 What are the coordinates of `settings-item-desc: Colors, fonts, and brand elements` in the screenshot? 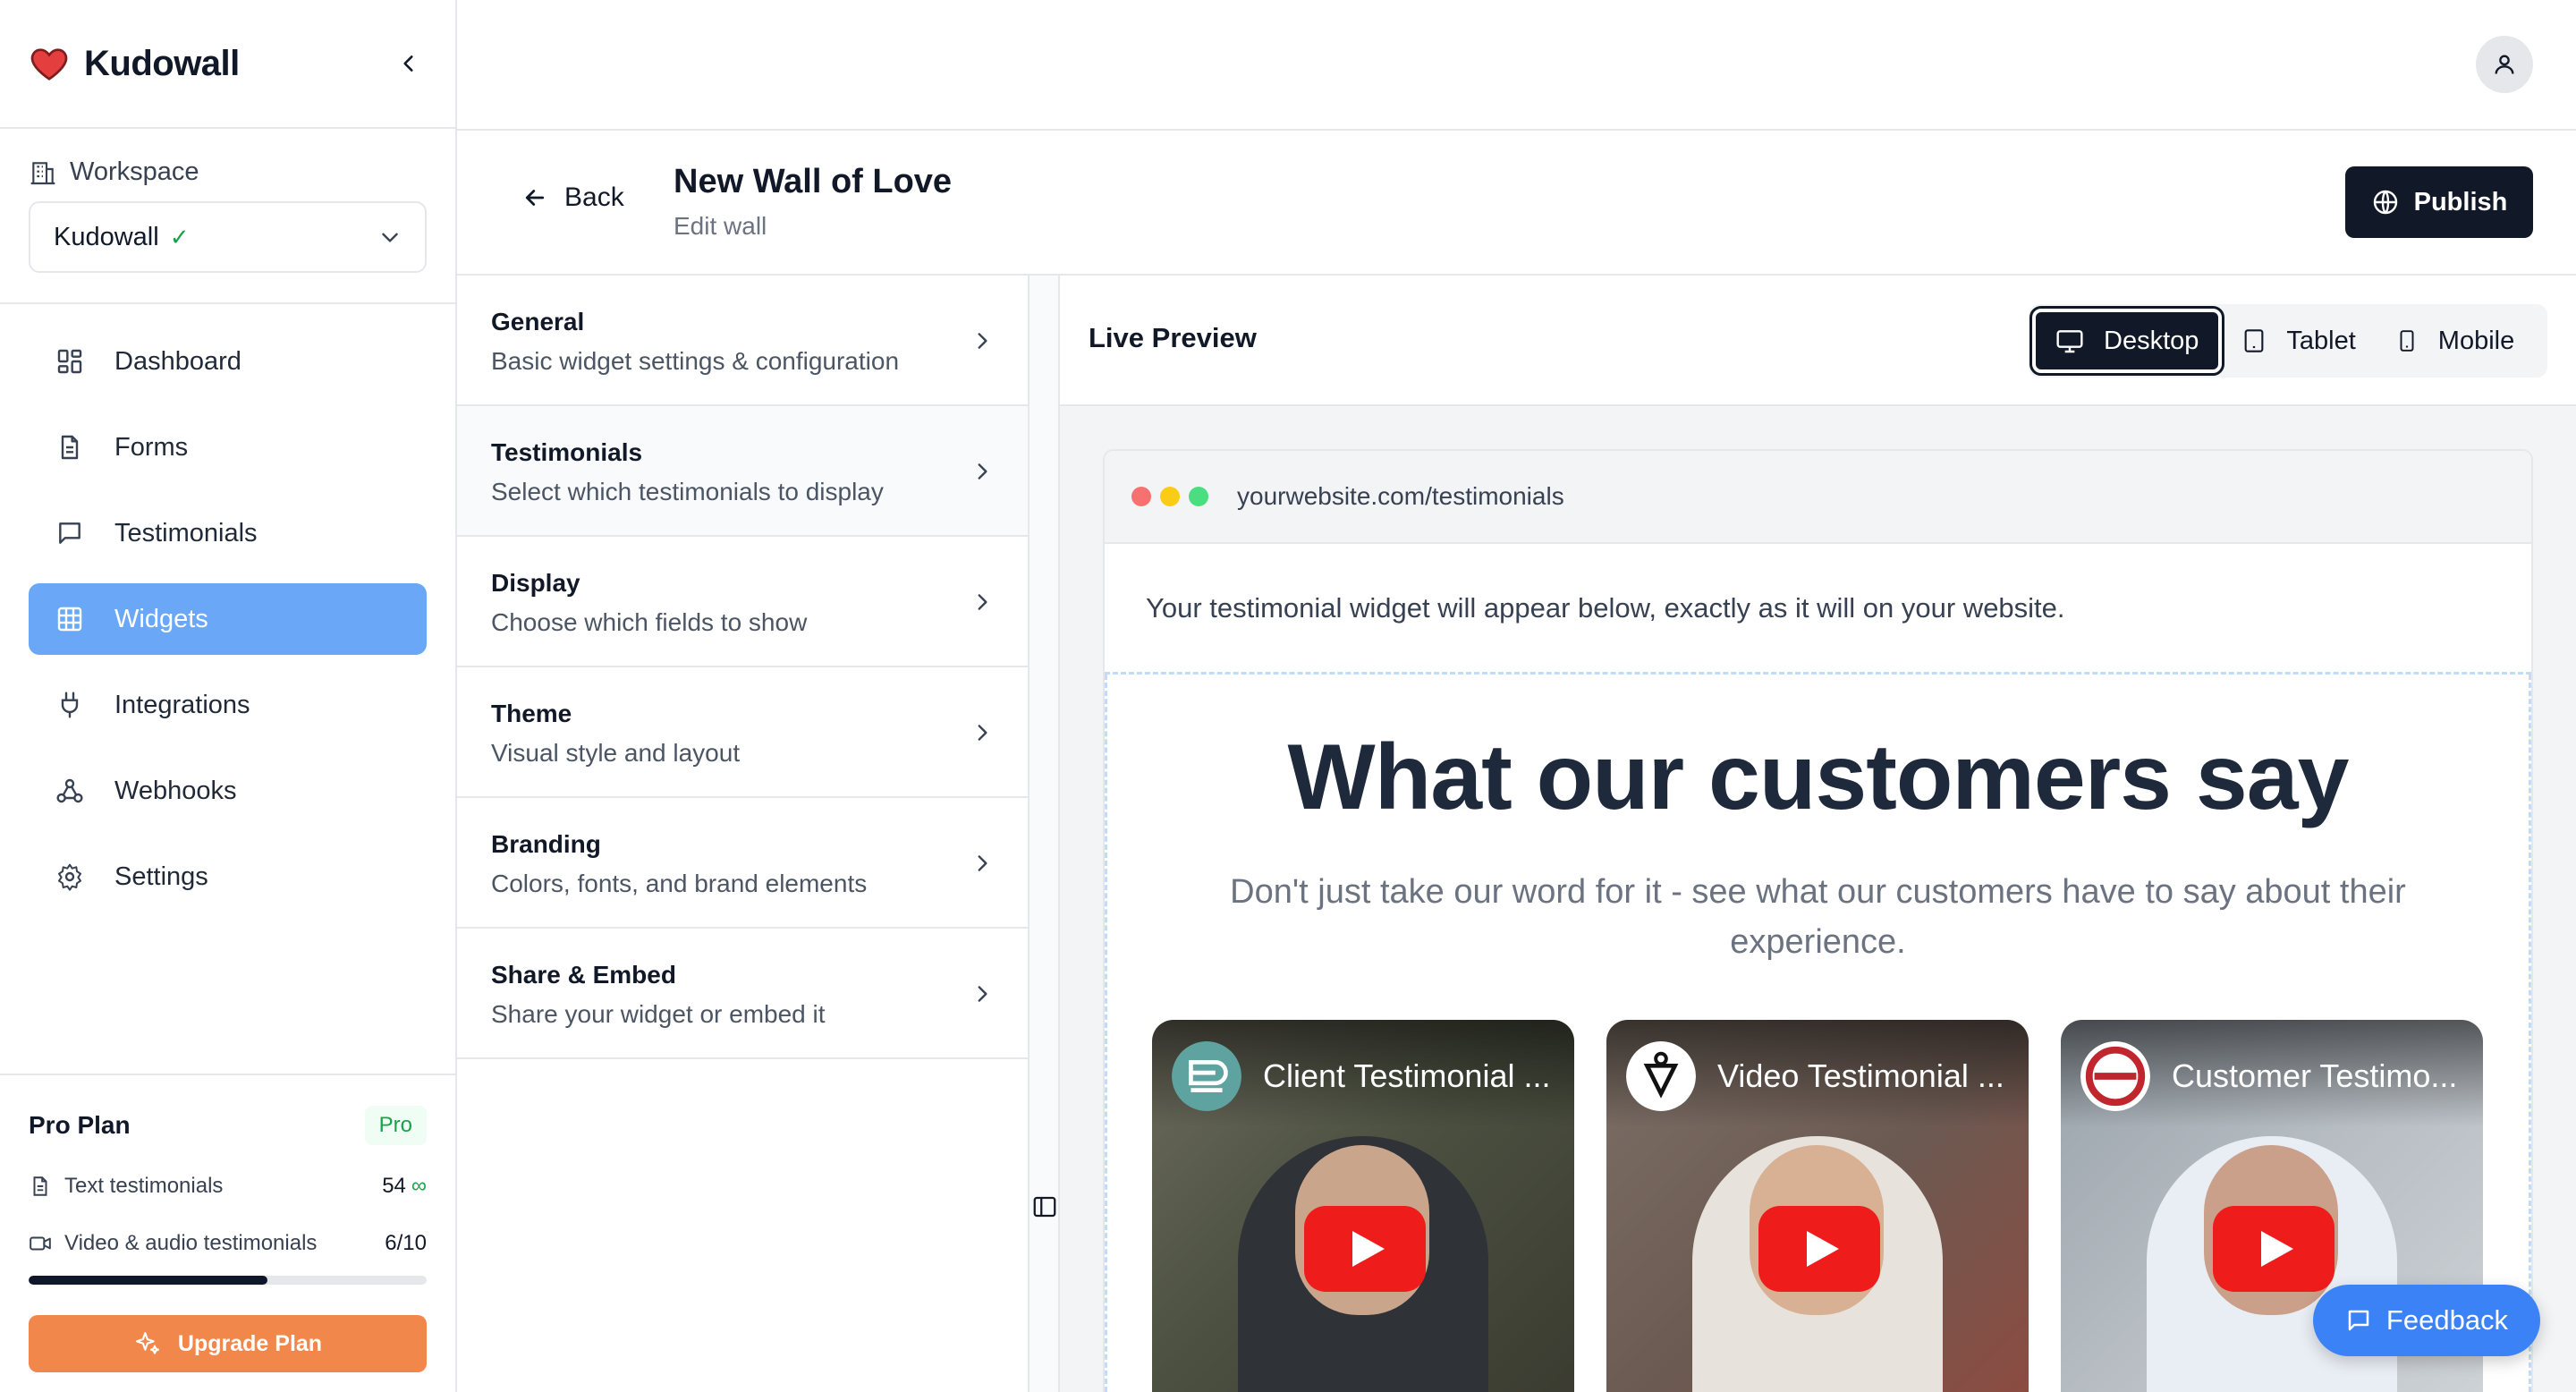 It's located at (679, 883).